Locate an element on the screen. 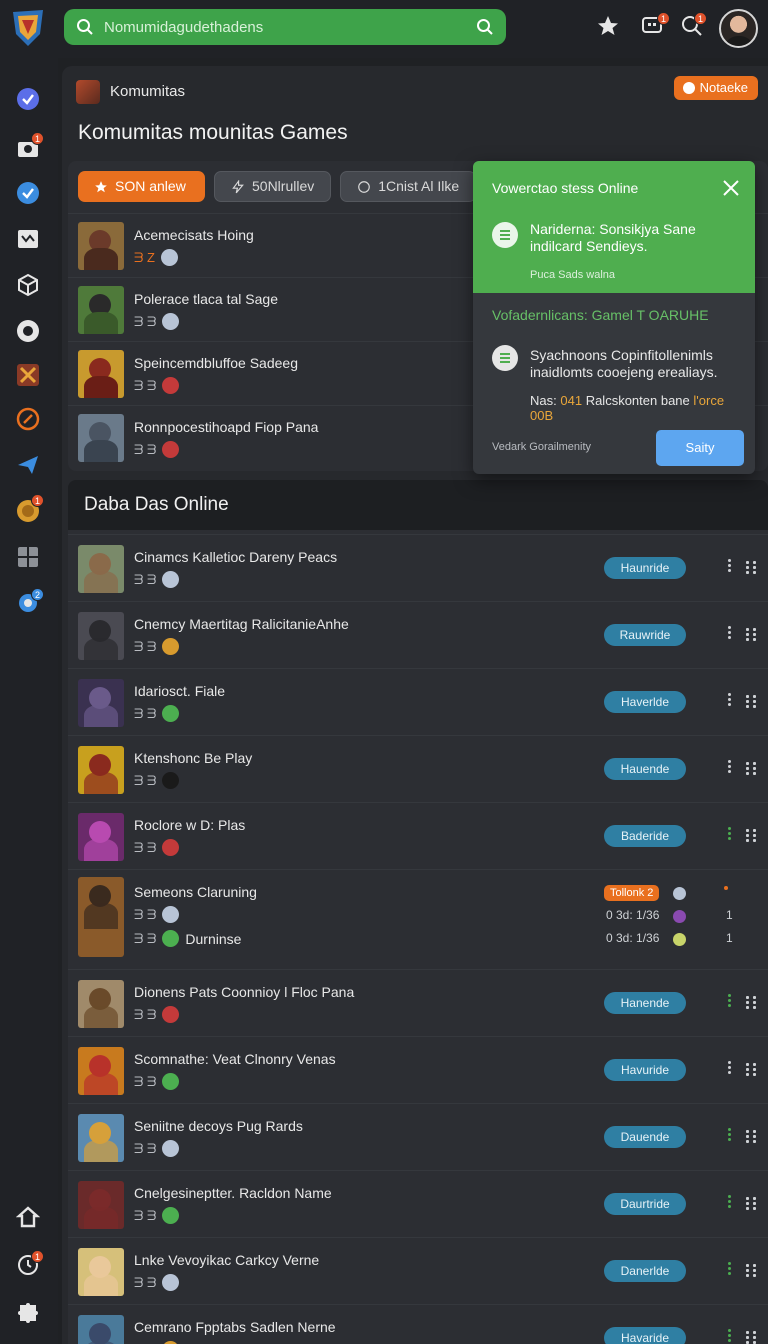 The width and height of the screenshot is (768, 1344). table-row: Idariosct. Fiale ᗱ ᗱ Haverlde is located at coordinates (418, 701).